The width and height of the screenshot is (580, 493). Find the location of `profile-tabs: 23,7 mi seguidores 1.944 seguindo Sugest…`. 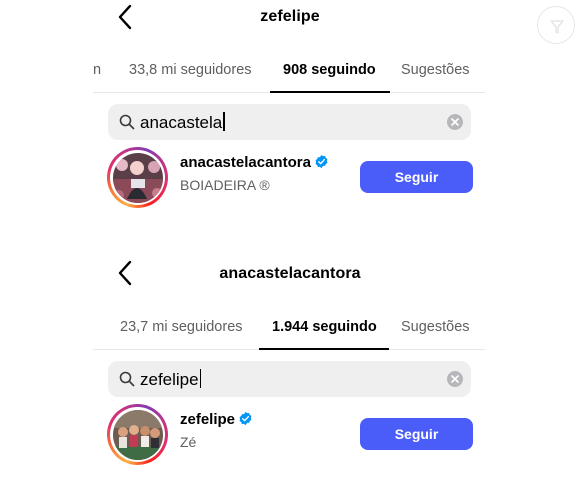

profile-tabs: 23,7 mi seguidores 1.944 seguindo Sugest… is located at coordinates (290, 334).